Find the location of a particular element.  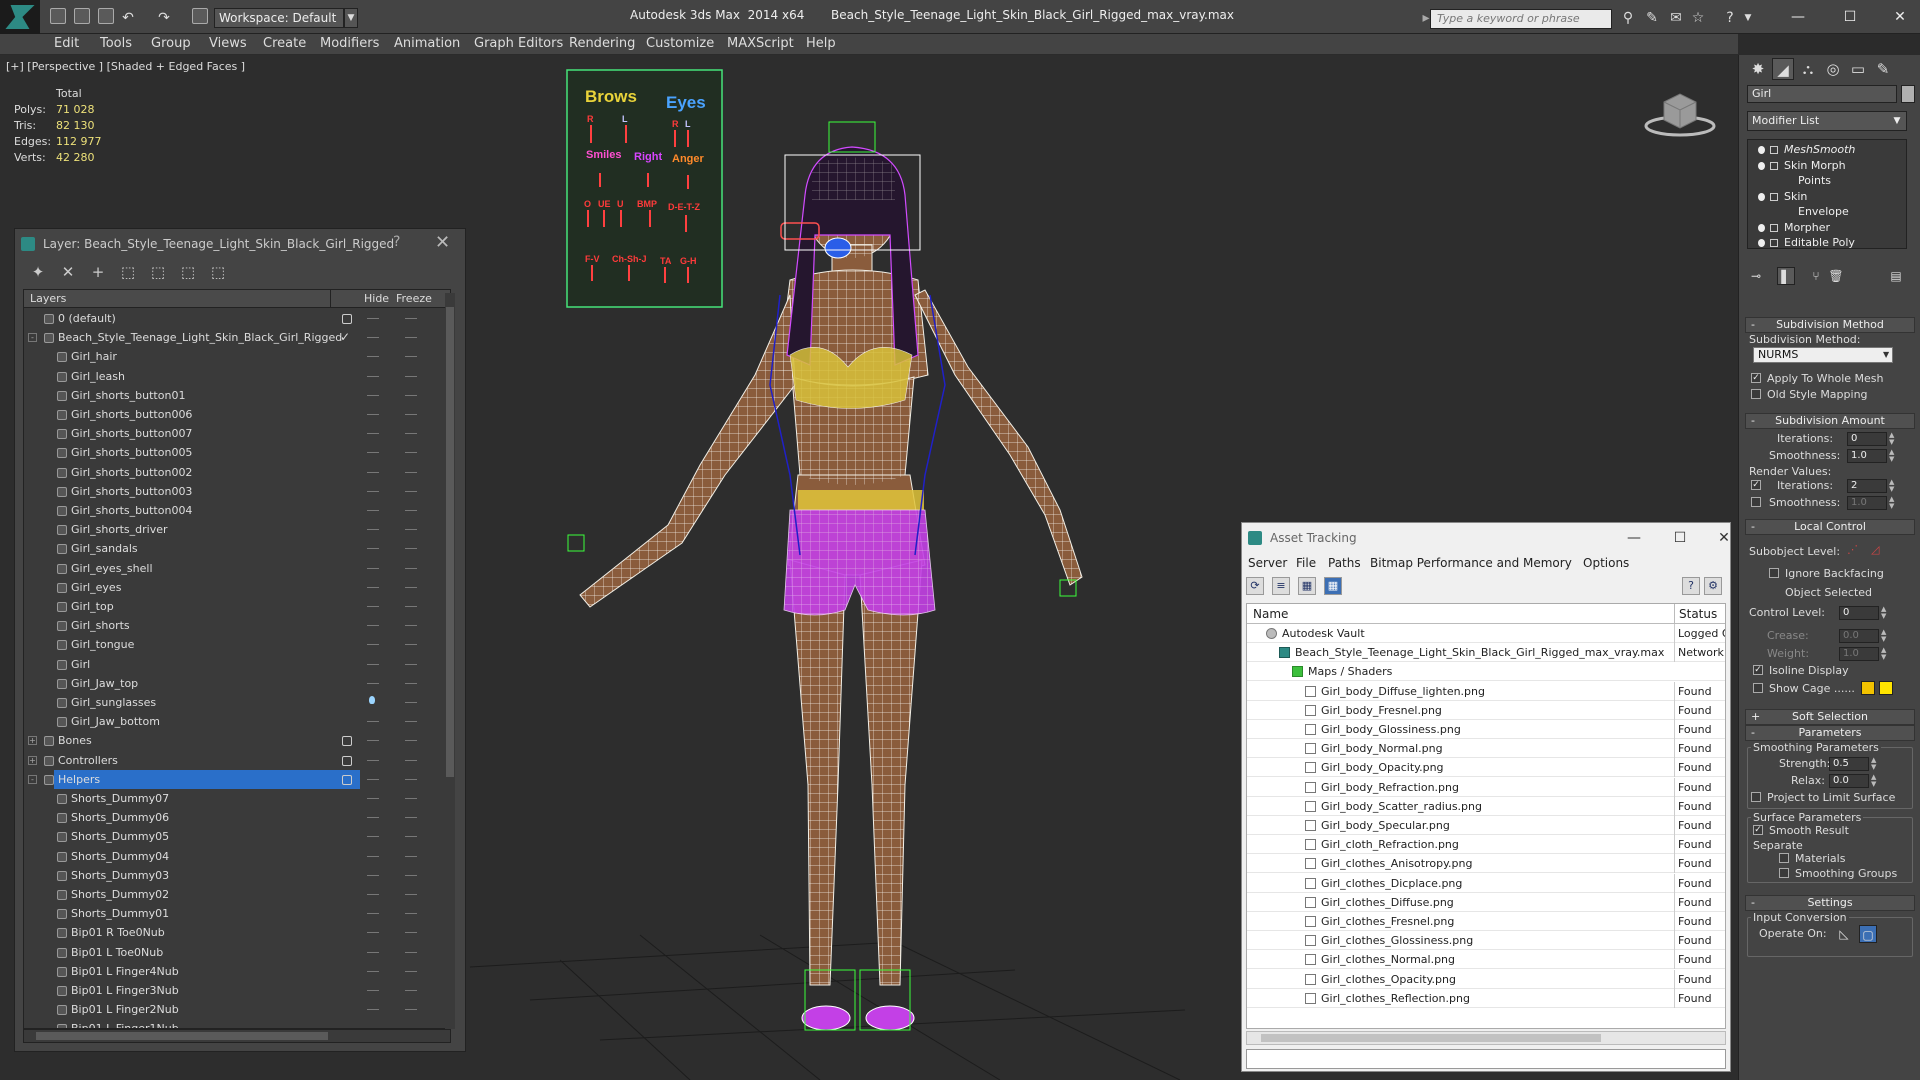

layer-object-row: Bip01 L Finger3Nub is located at coordinates (231, 990).